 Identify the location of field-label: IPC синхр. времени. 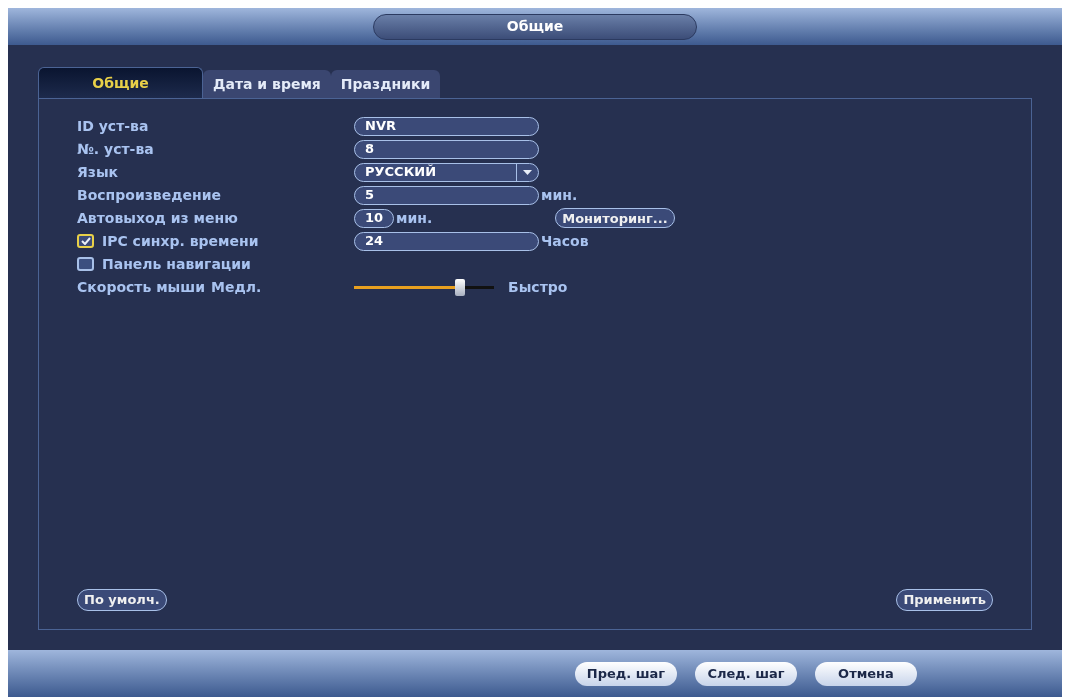
(180, 241).